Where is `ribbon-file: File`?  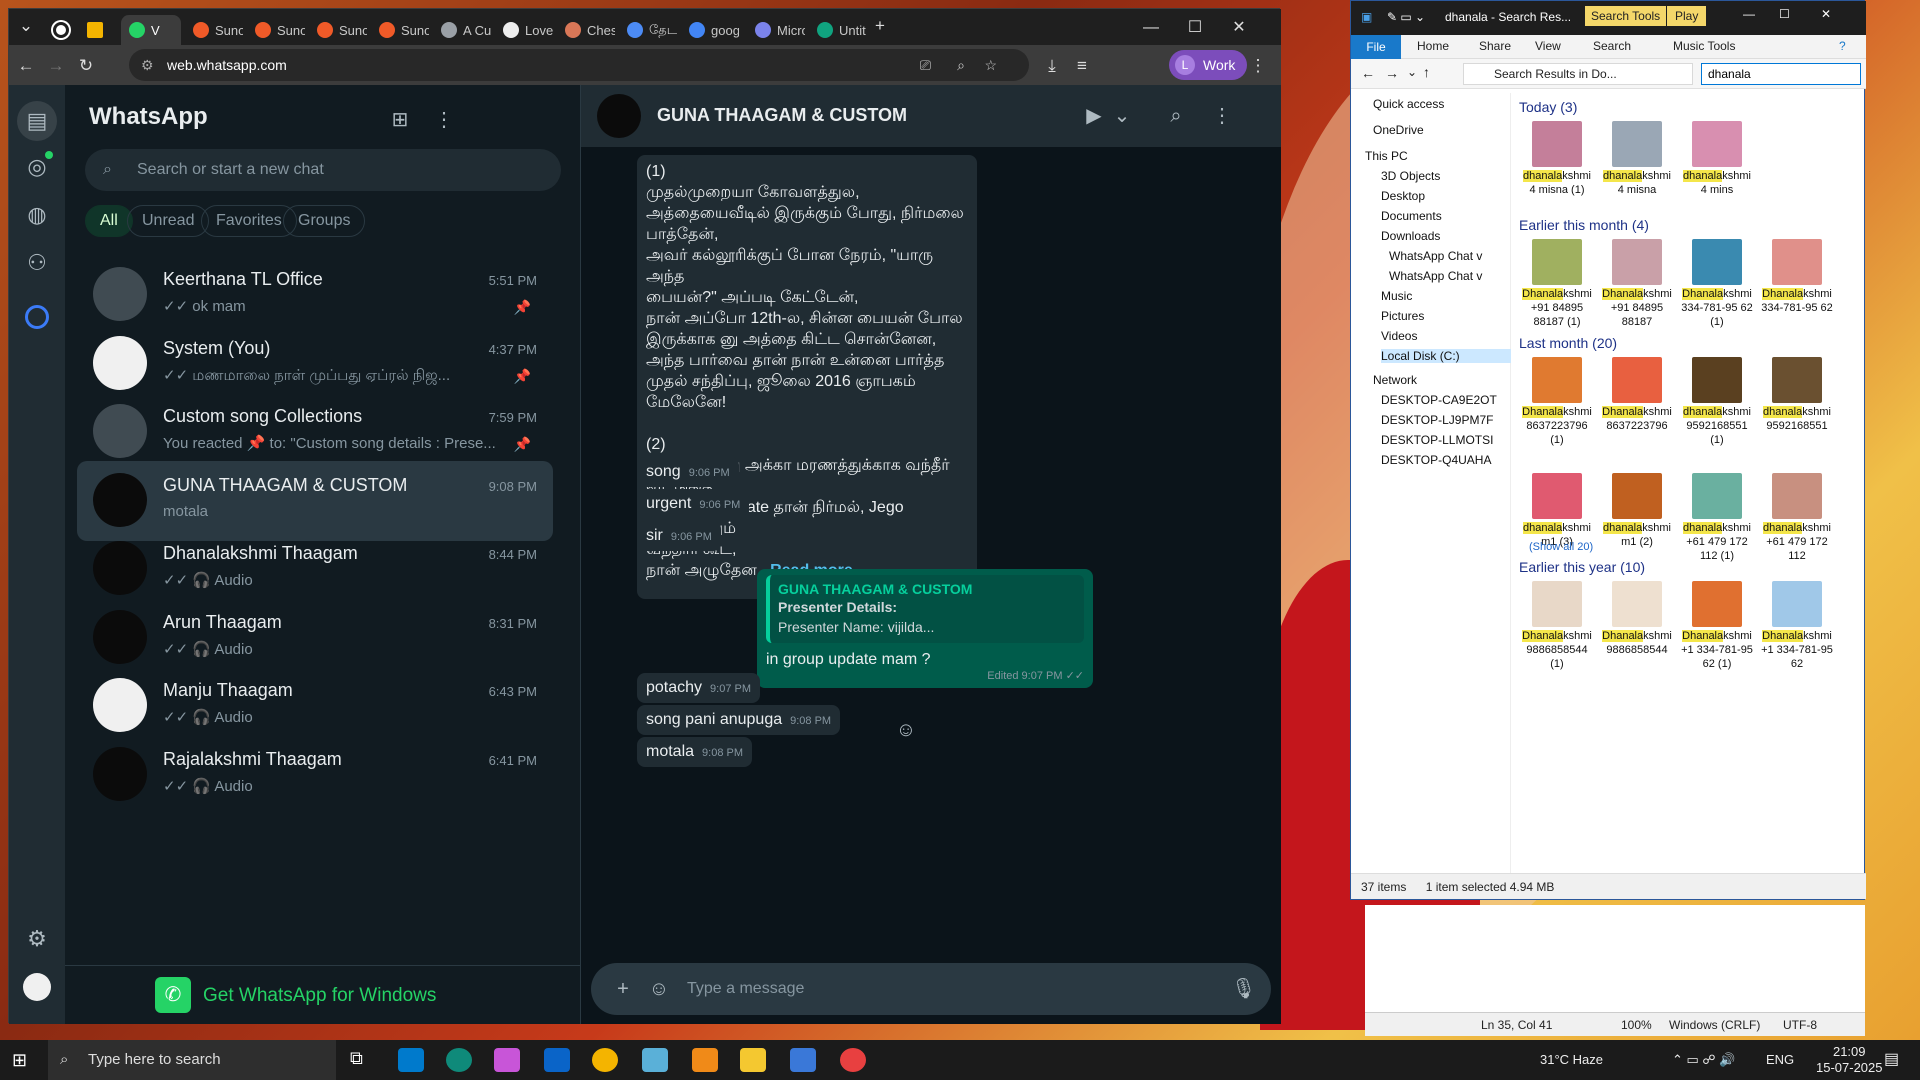
ribbon-file: File is located at coordinates (1376, 47).